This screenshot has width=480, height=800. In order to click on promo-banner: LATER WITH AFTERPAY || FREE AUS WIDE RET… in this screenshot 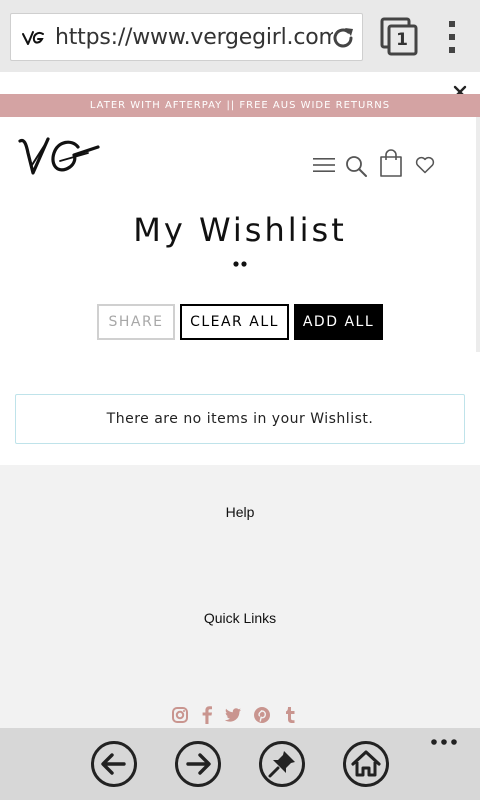, I will do `click(240, 105)`.